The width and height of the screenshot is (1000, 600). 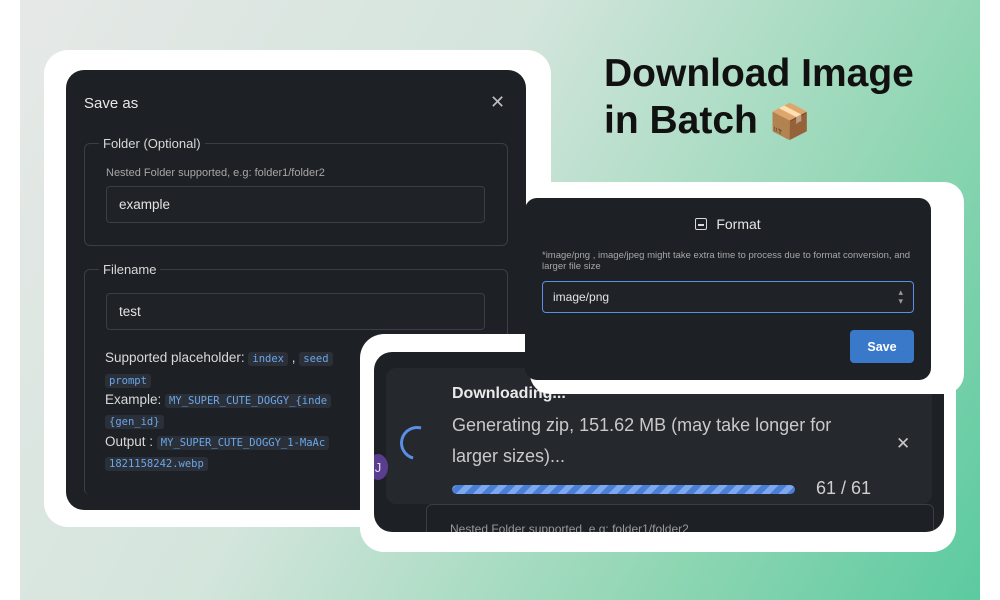 What do you see at coordinates (129, 441) in the screenshot?
I see `output-label: Output :` at bounding box center [129, 441].